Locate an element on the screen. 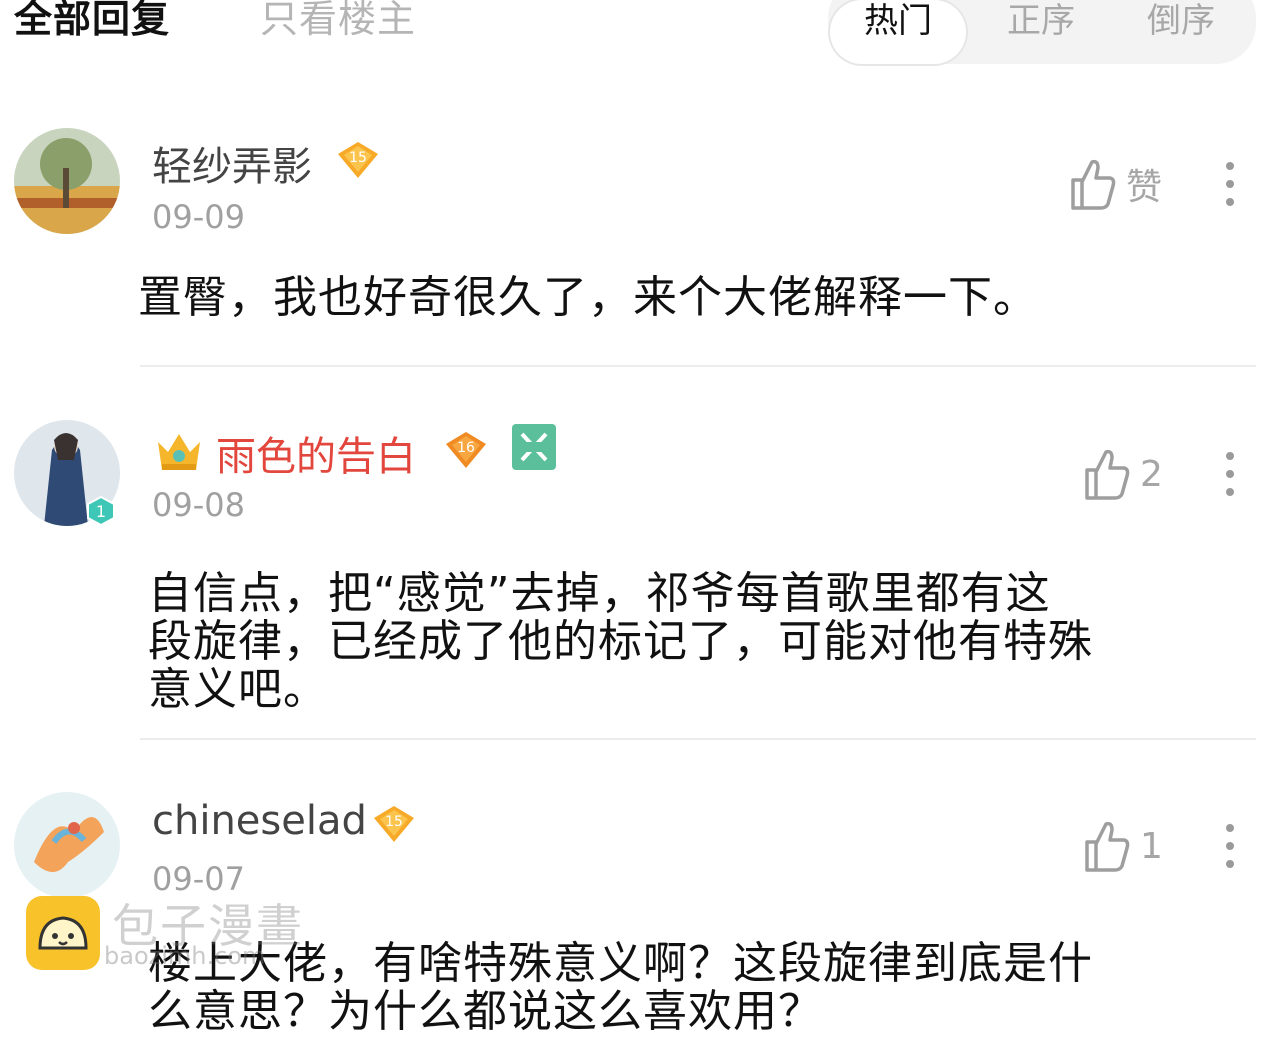  sort-ascending-button: 正序 is located at coordinates (1041, 32).